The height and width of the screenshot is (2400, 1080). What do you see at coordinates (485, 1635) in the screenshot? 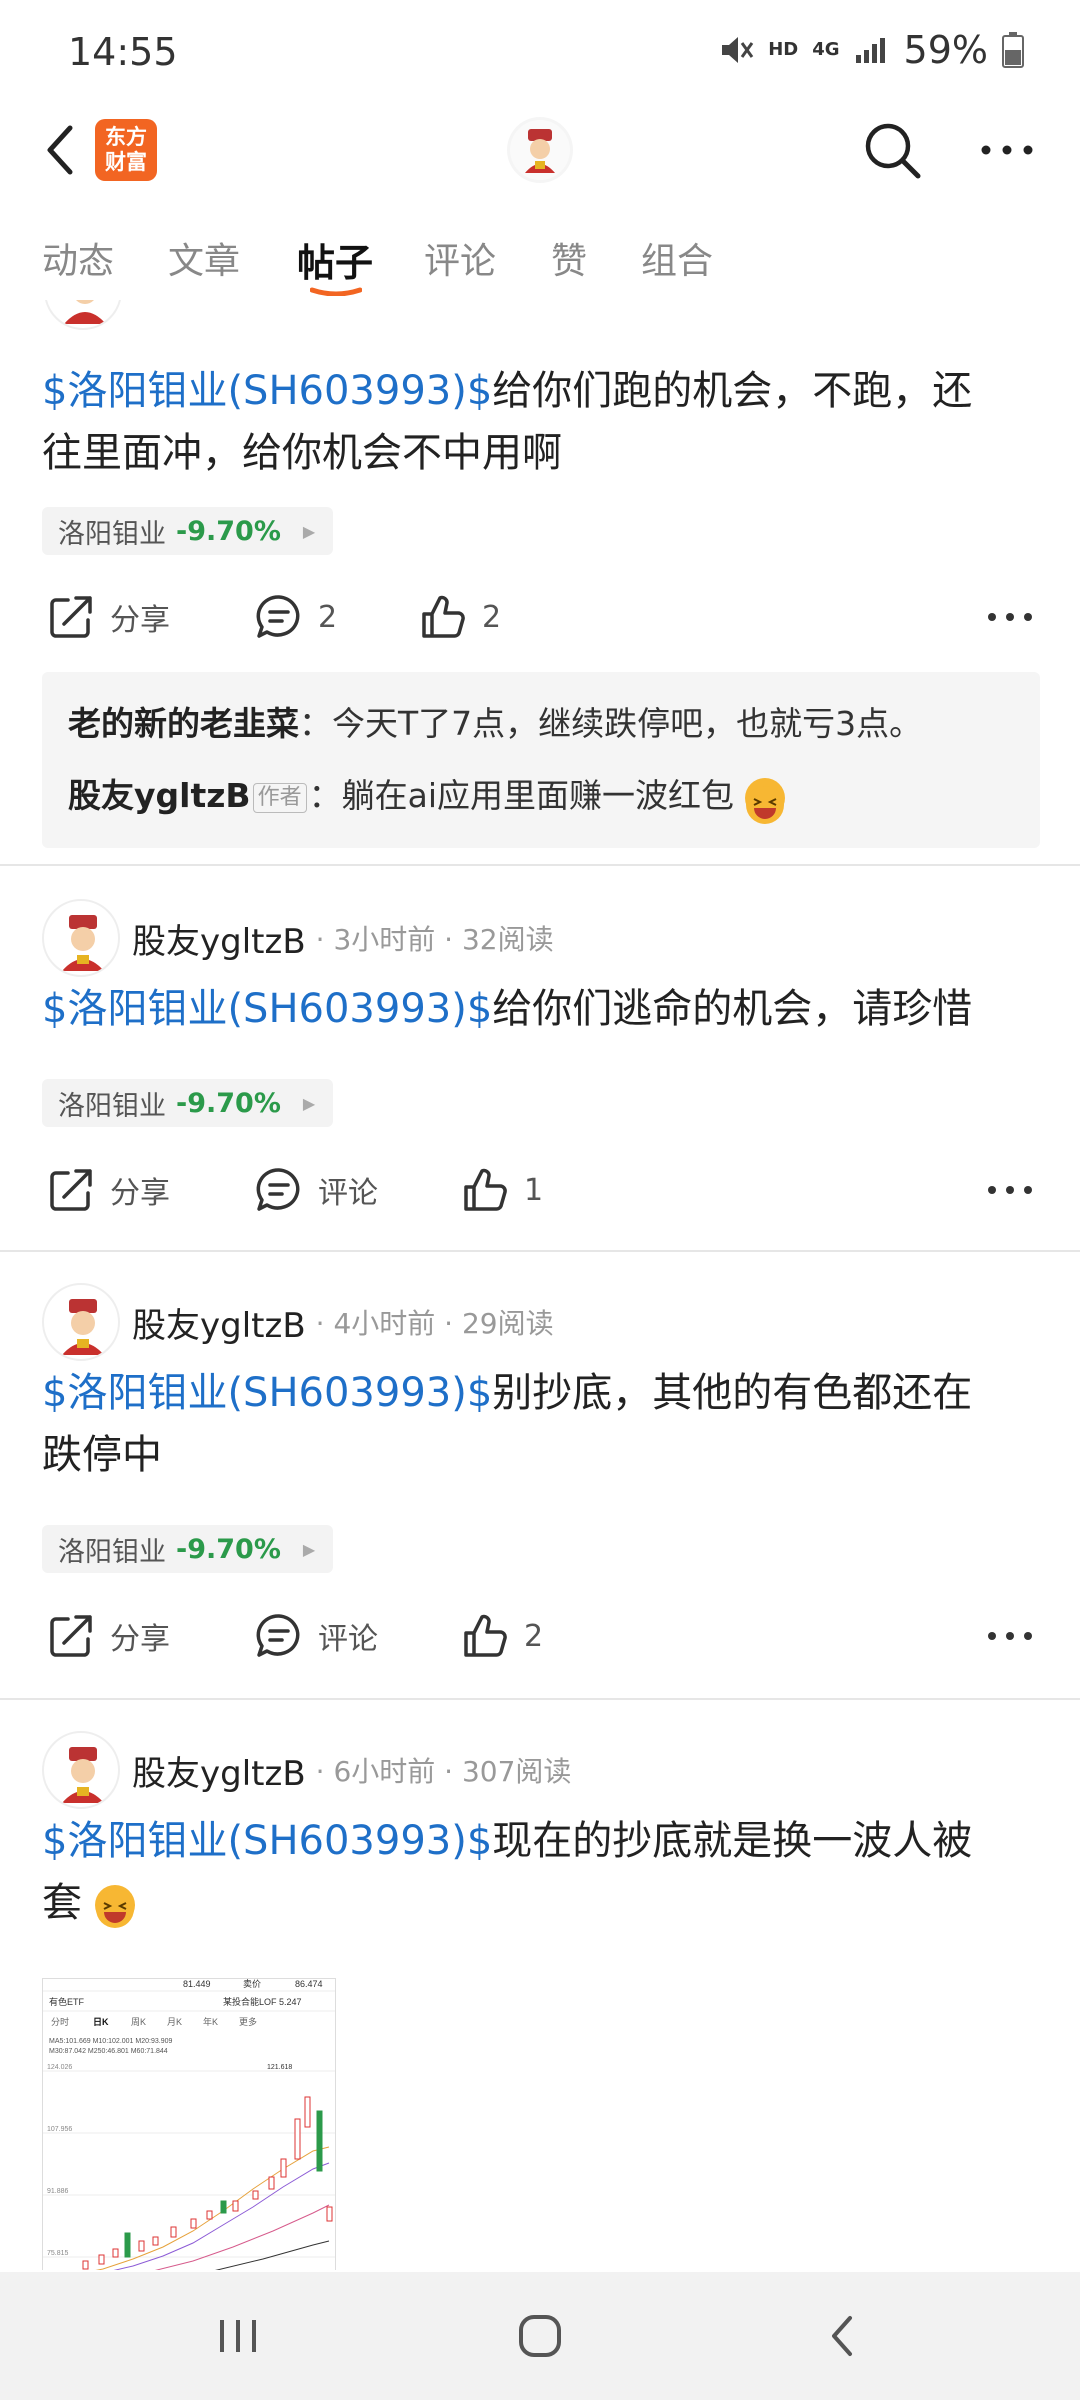
I see `thumbs-up-icon` at bounding box center [485, 1635].